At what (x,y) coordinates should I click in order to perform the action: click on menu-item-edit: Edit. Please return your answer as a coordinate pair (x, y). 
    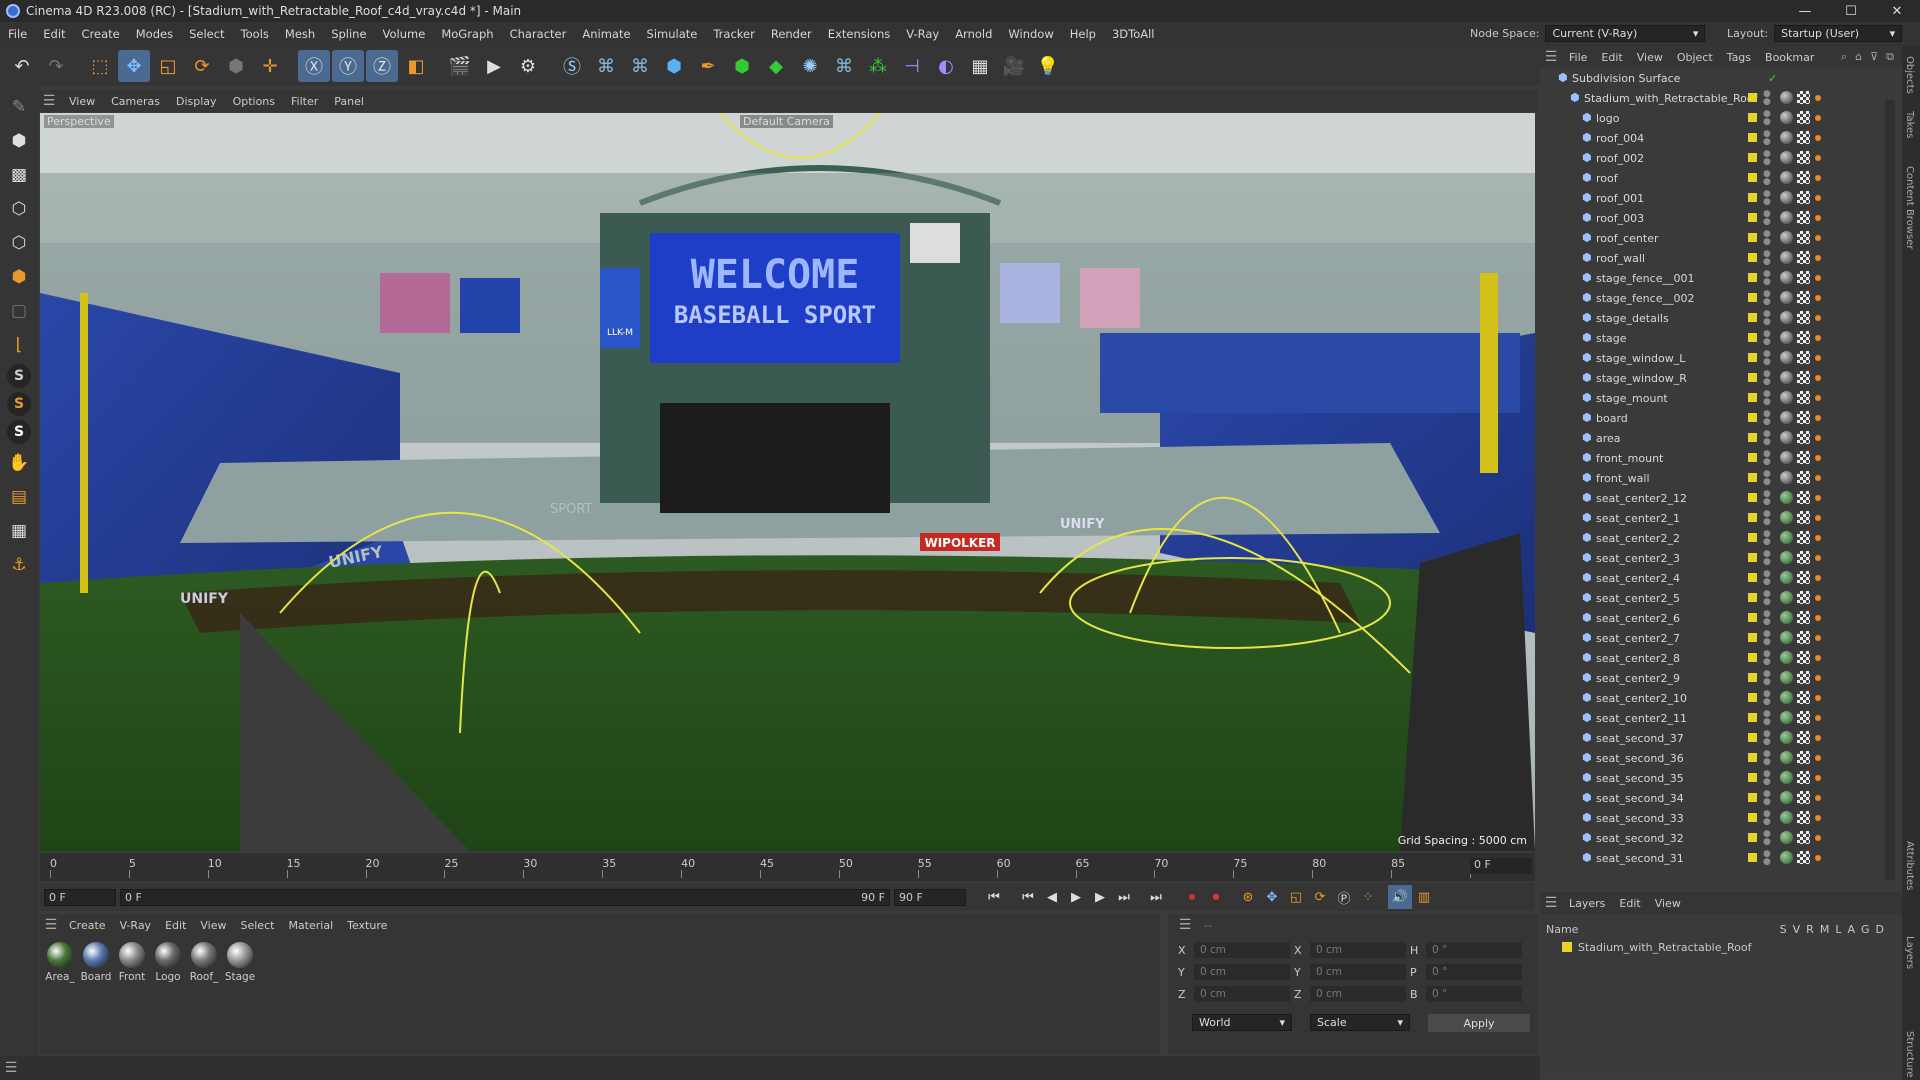
    Looking at the image, I should click on (54, 34).